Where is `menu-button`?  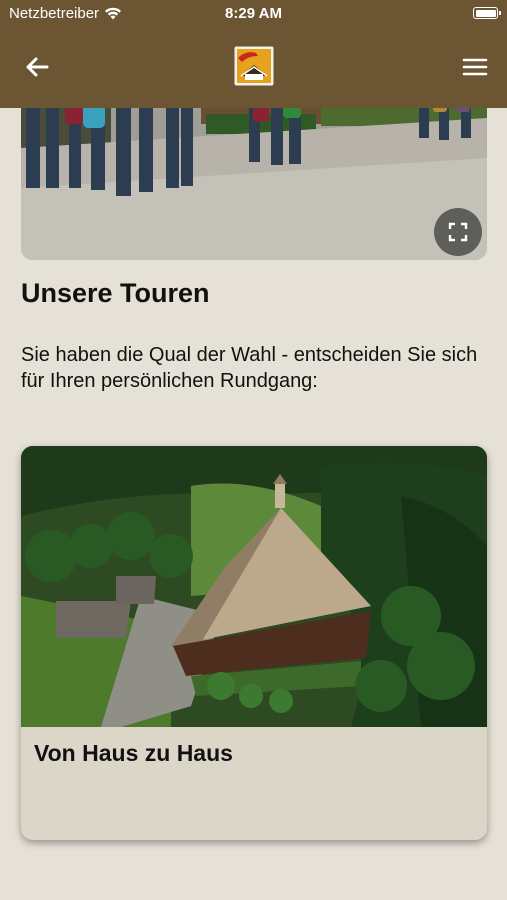 menu-button is located at coordinates (475, 67).